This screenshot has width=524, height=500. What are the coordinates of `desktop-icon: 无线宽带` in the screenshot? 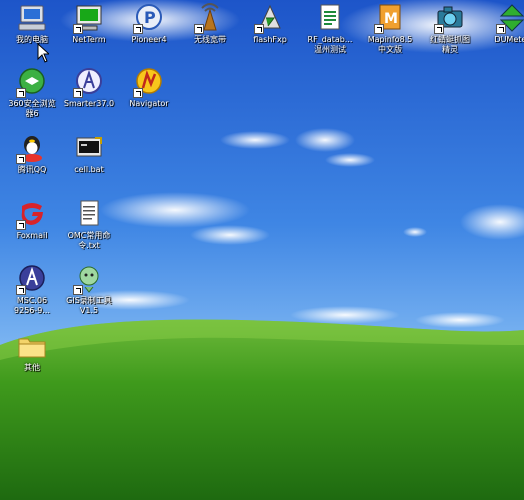 It's located at (210, 31).